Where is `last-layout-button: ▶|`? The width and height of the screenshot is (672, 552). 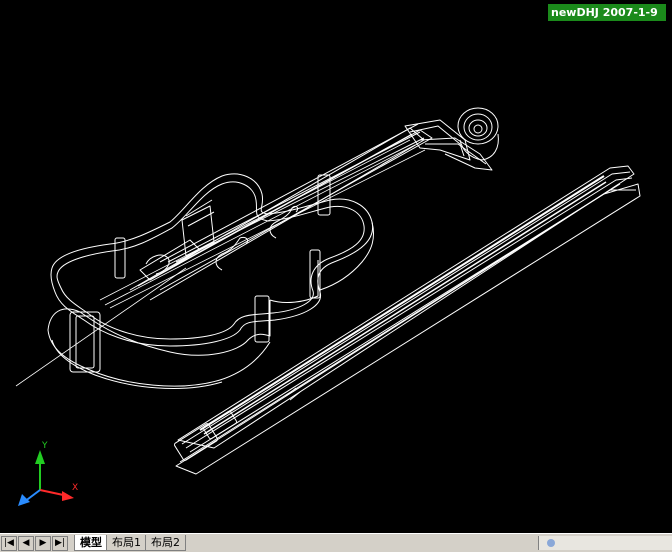 last-layout-button: ▶| is located at coordinates (60, 543).